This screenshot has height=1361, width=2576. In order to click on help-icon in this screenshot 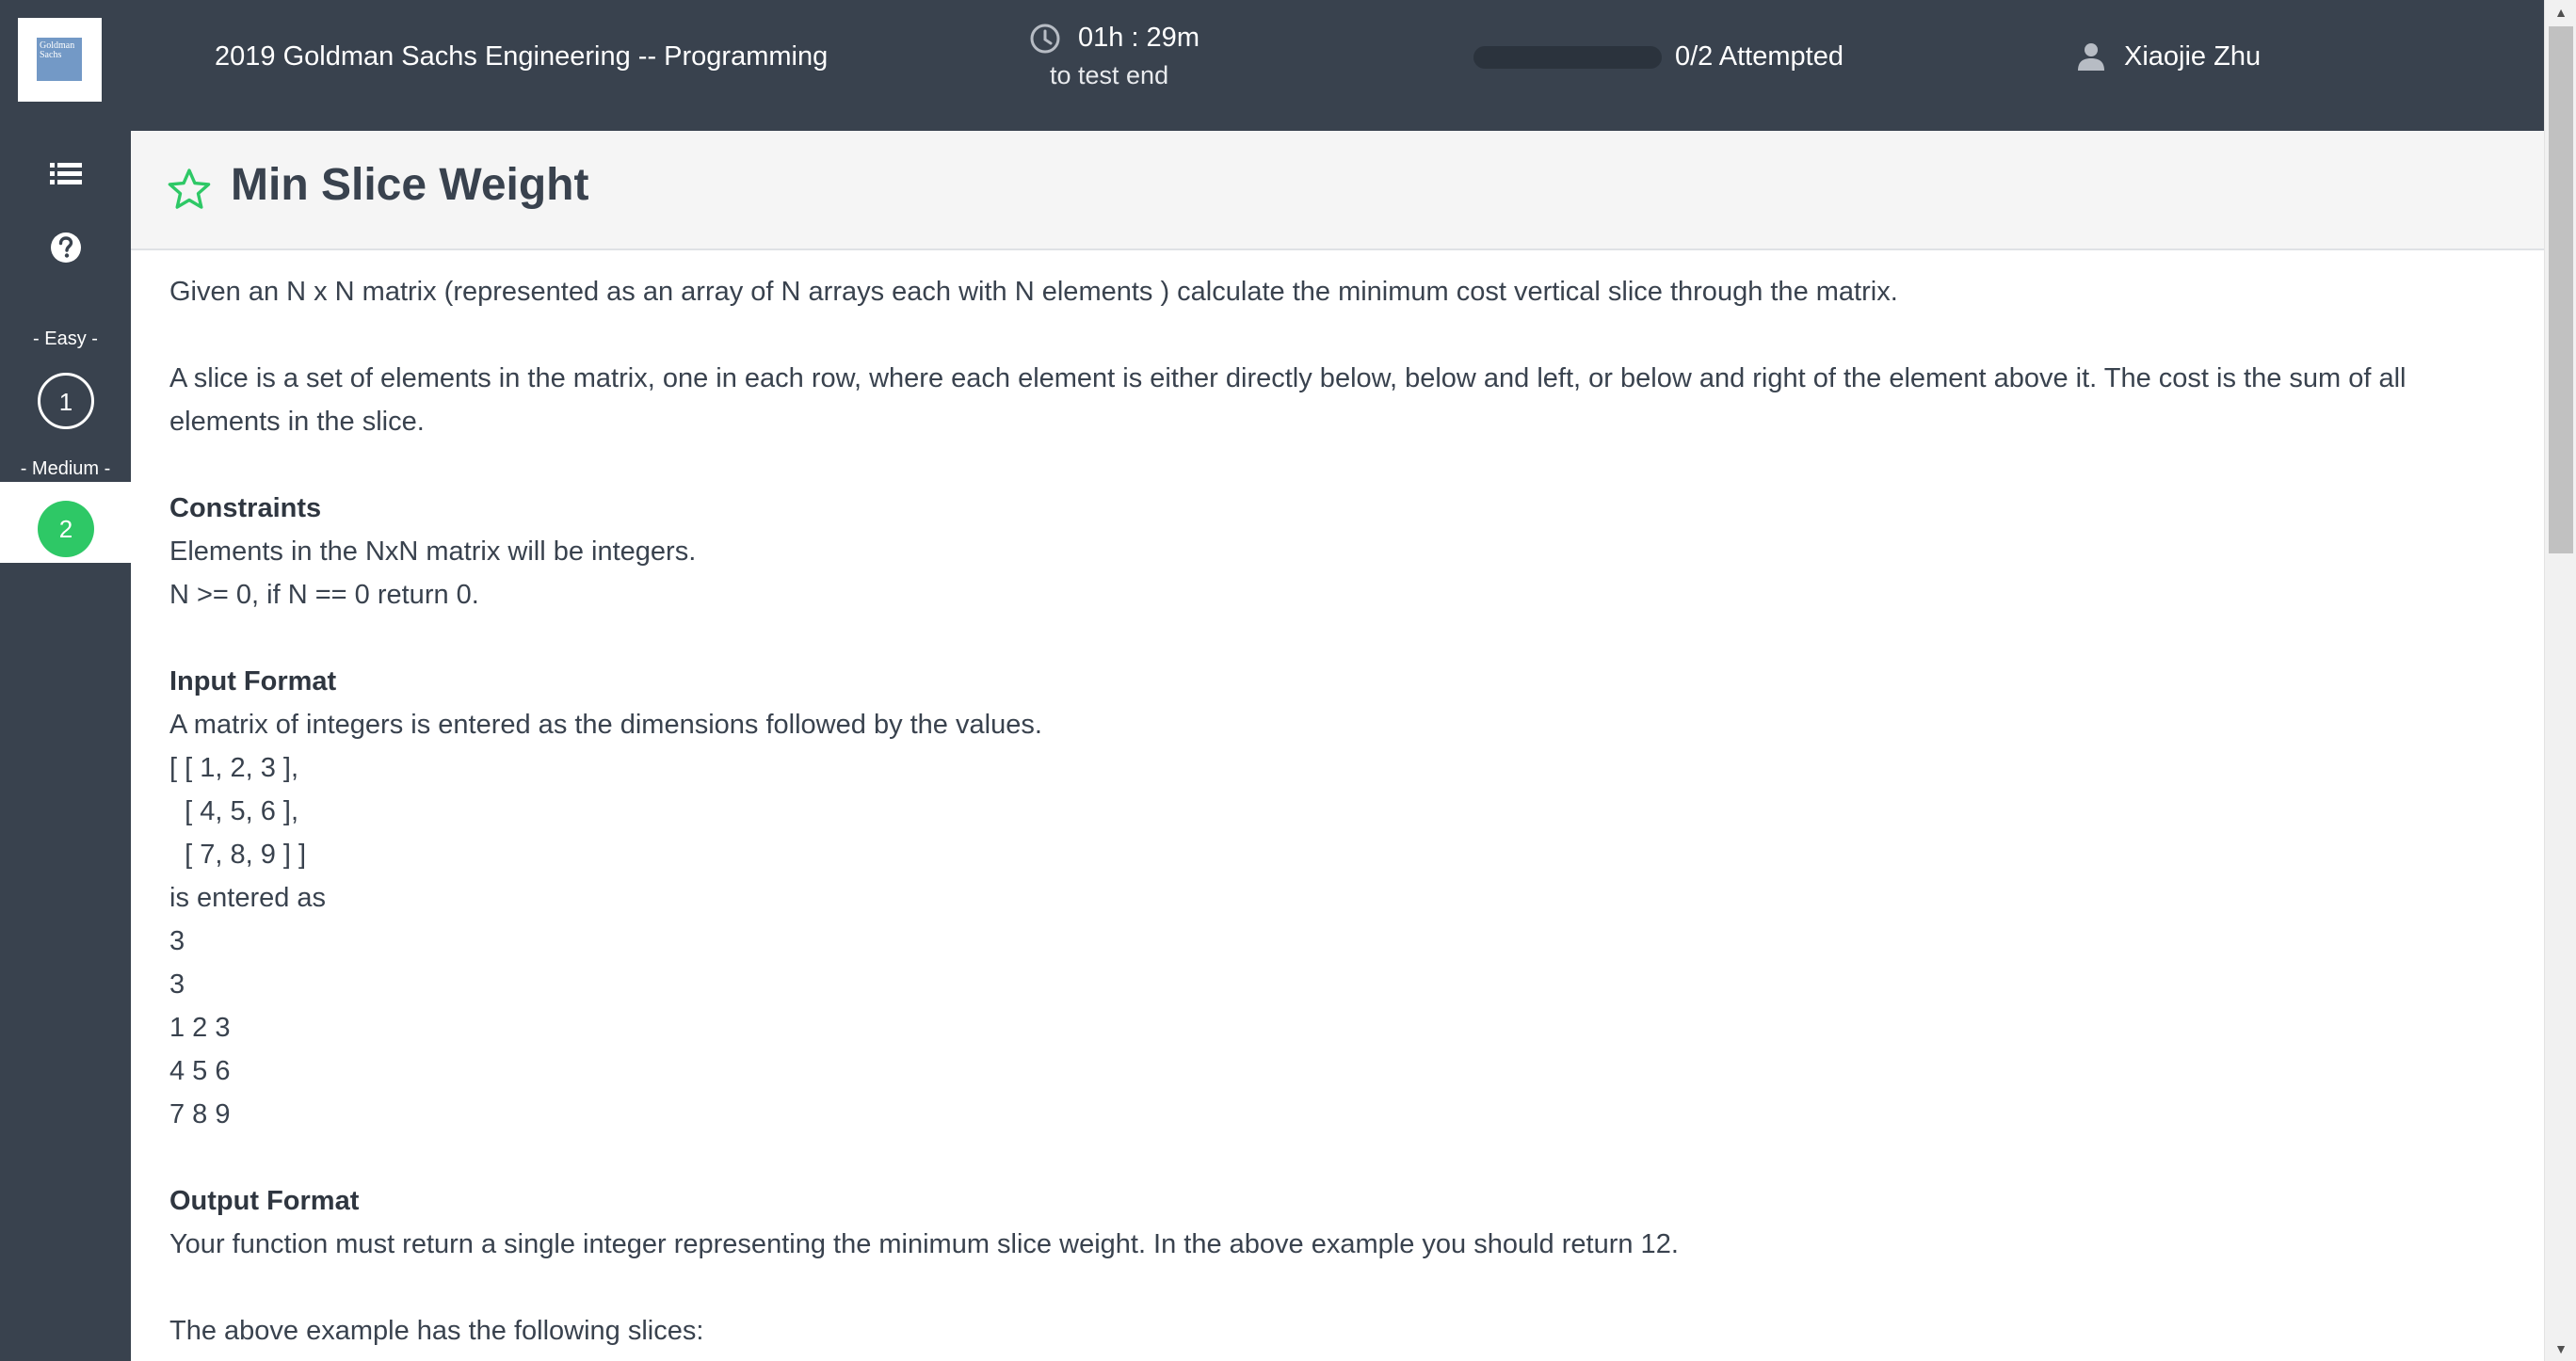, I will do `click(66, 248)`.